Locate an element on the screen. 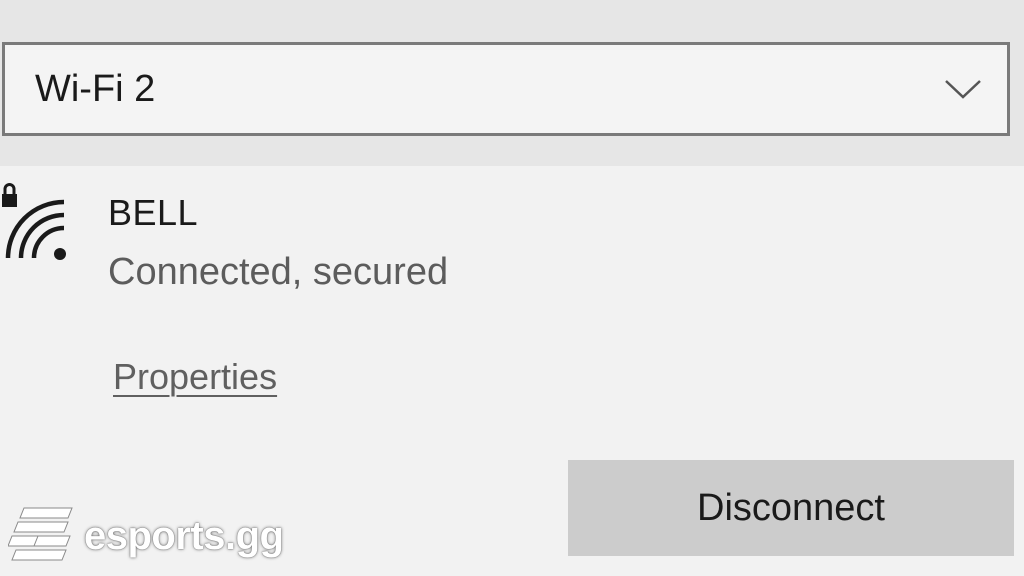 This screenshot has width=1024, height=576. chevron-down-icon is located at coordinates (963, 88).